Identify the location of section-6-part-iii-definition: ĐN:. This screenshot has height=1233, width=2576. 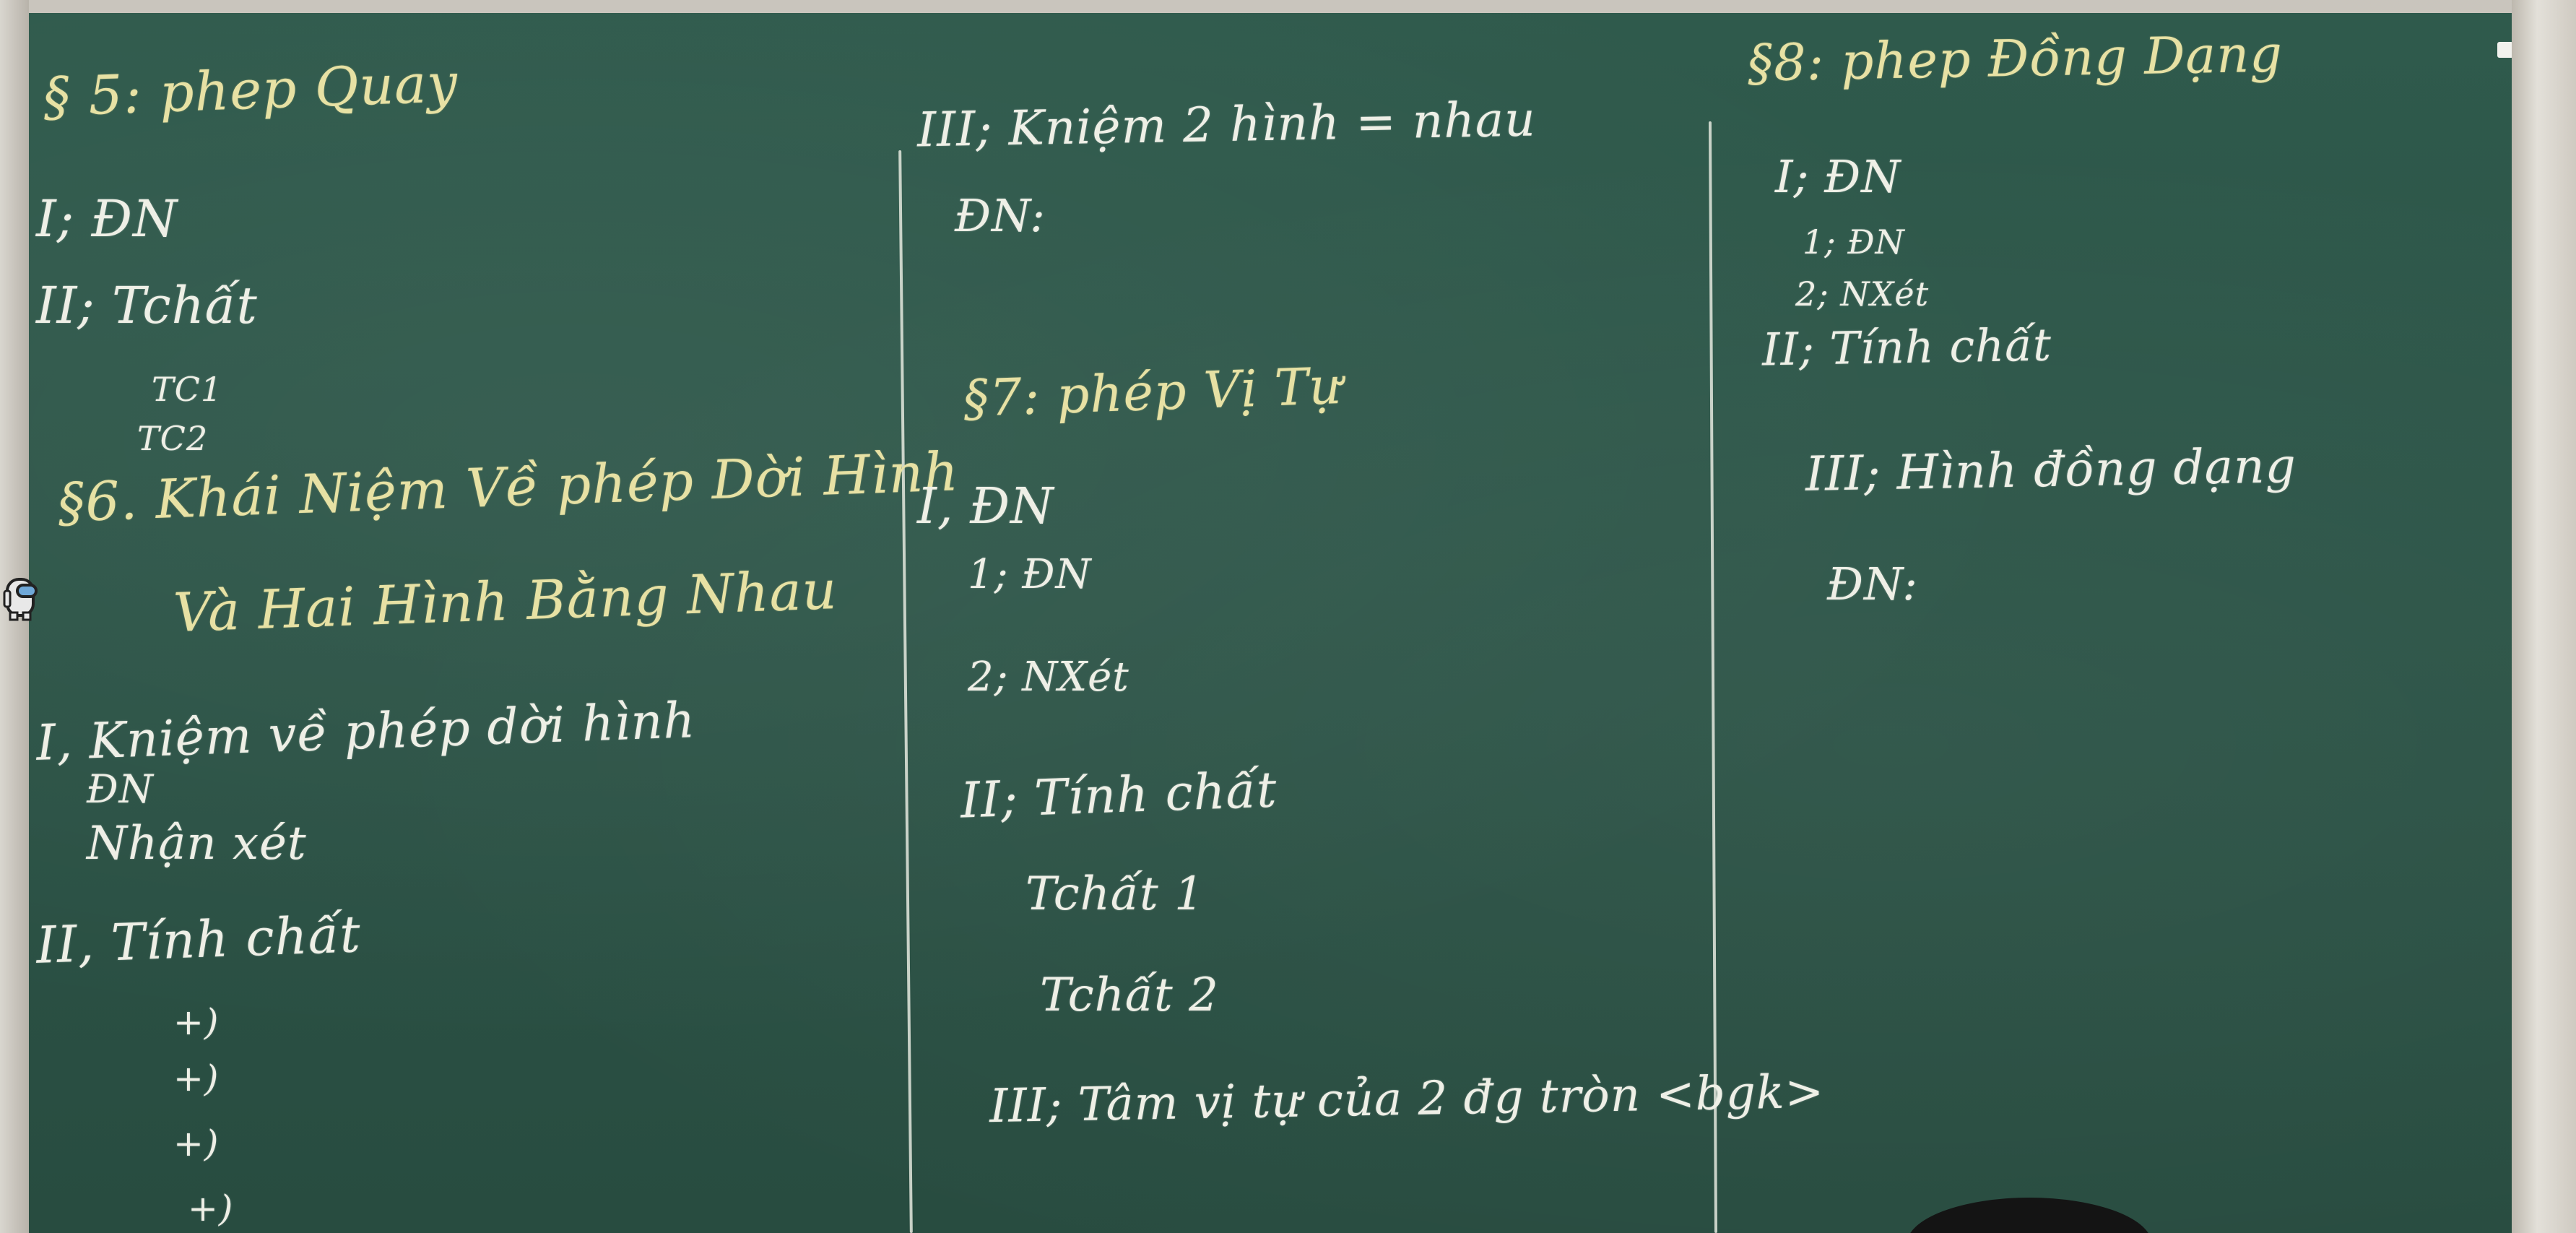
(1000, 215).